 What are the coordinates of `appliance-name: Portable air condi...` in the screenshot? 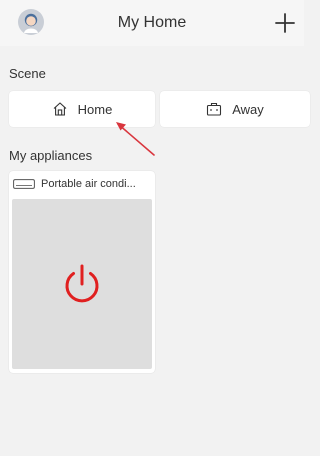 It's located at (88, 184).